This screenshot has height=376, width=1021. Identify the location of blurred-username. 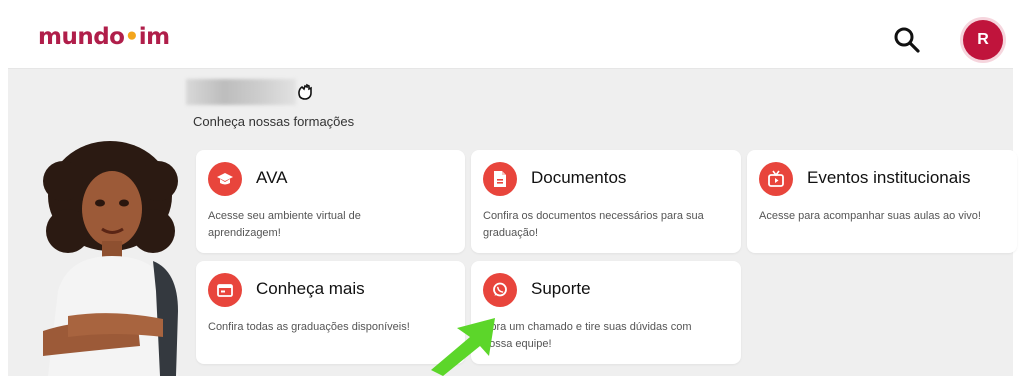
(241, 92).